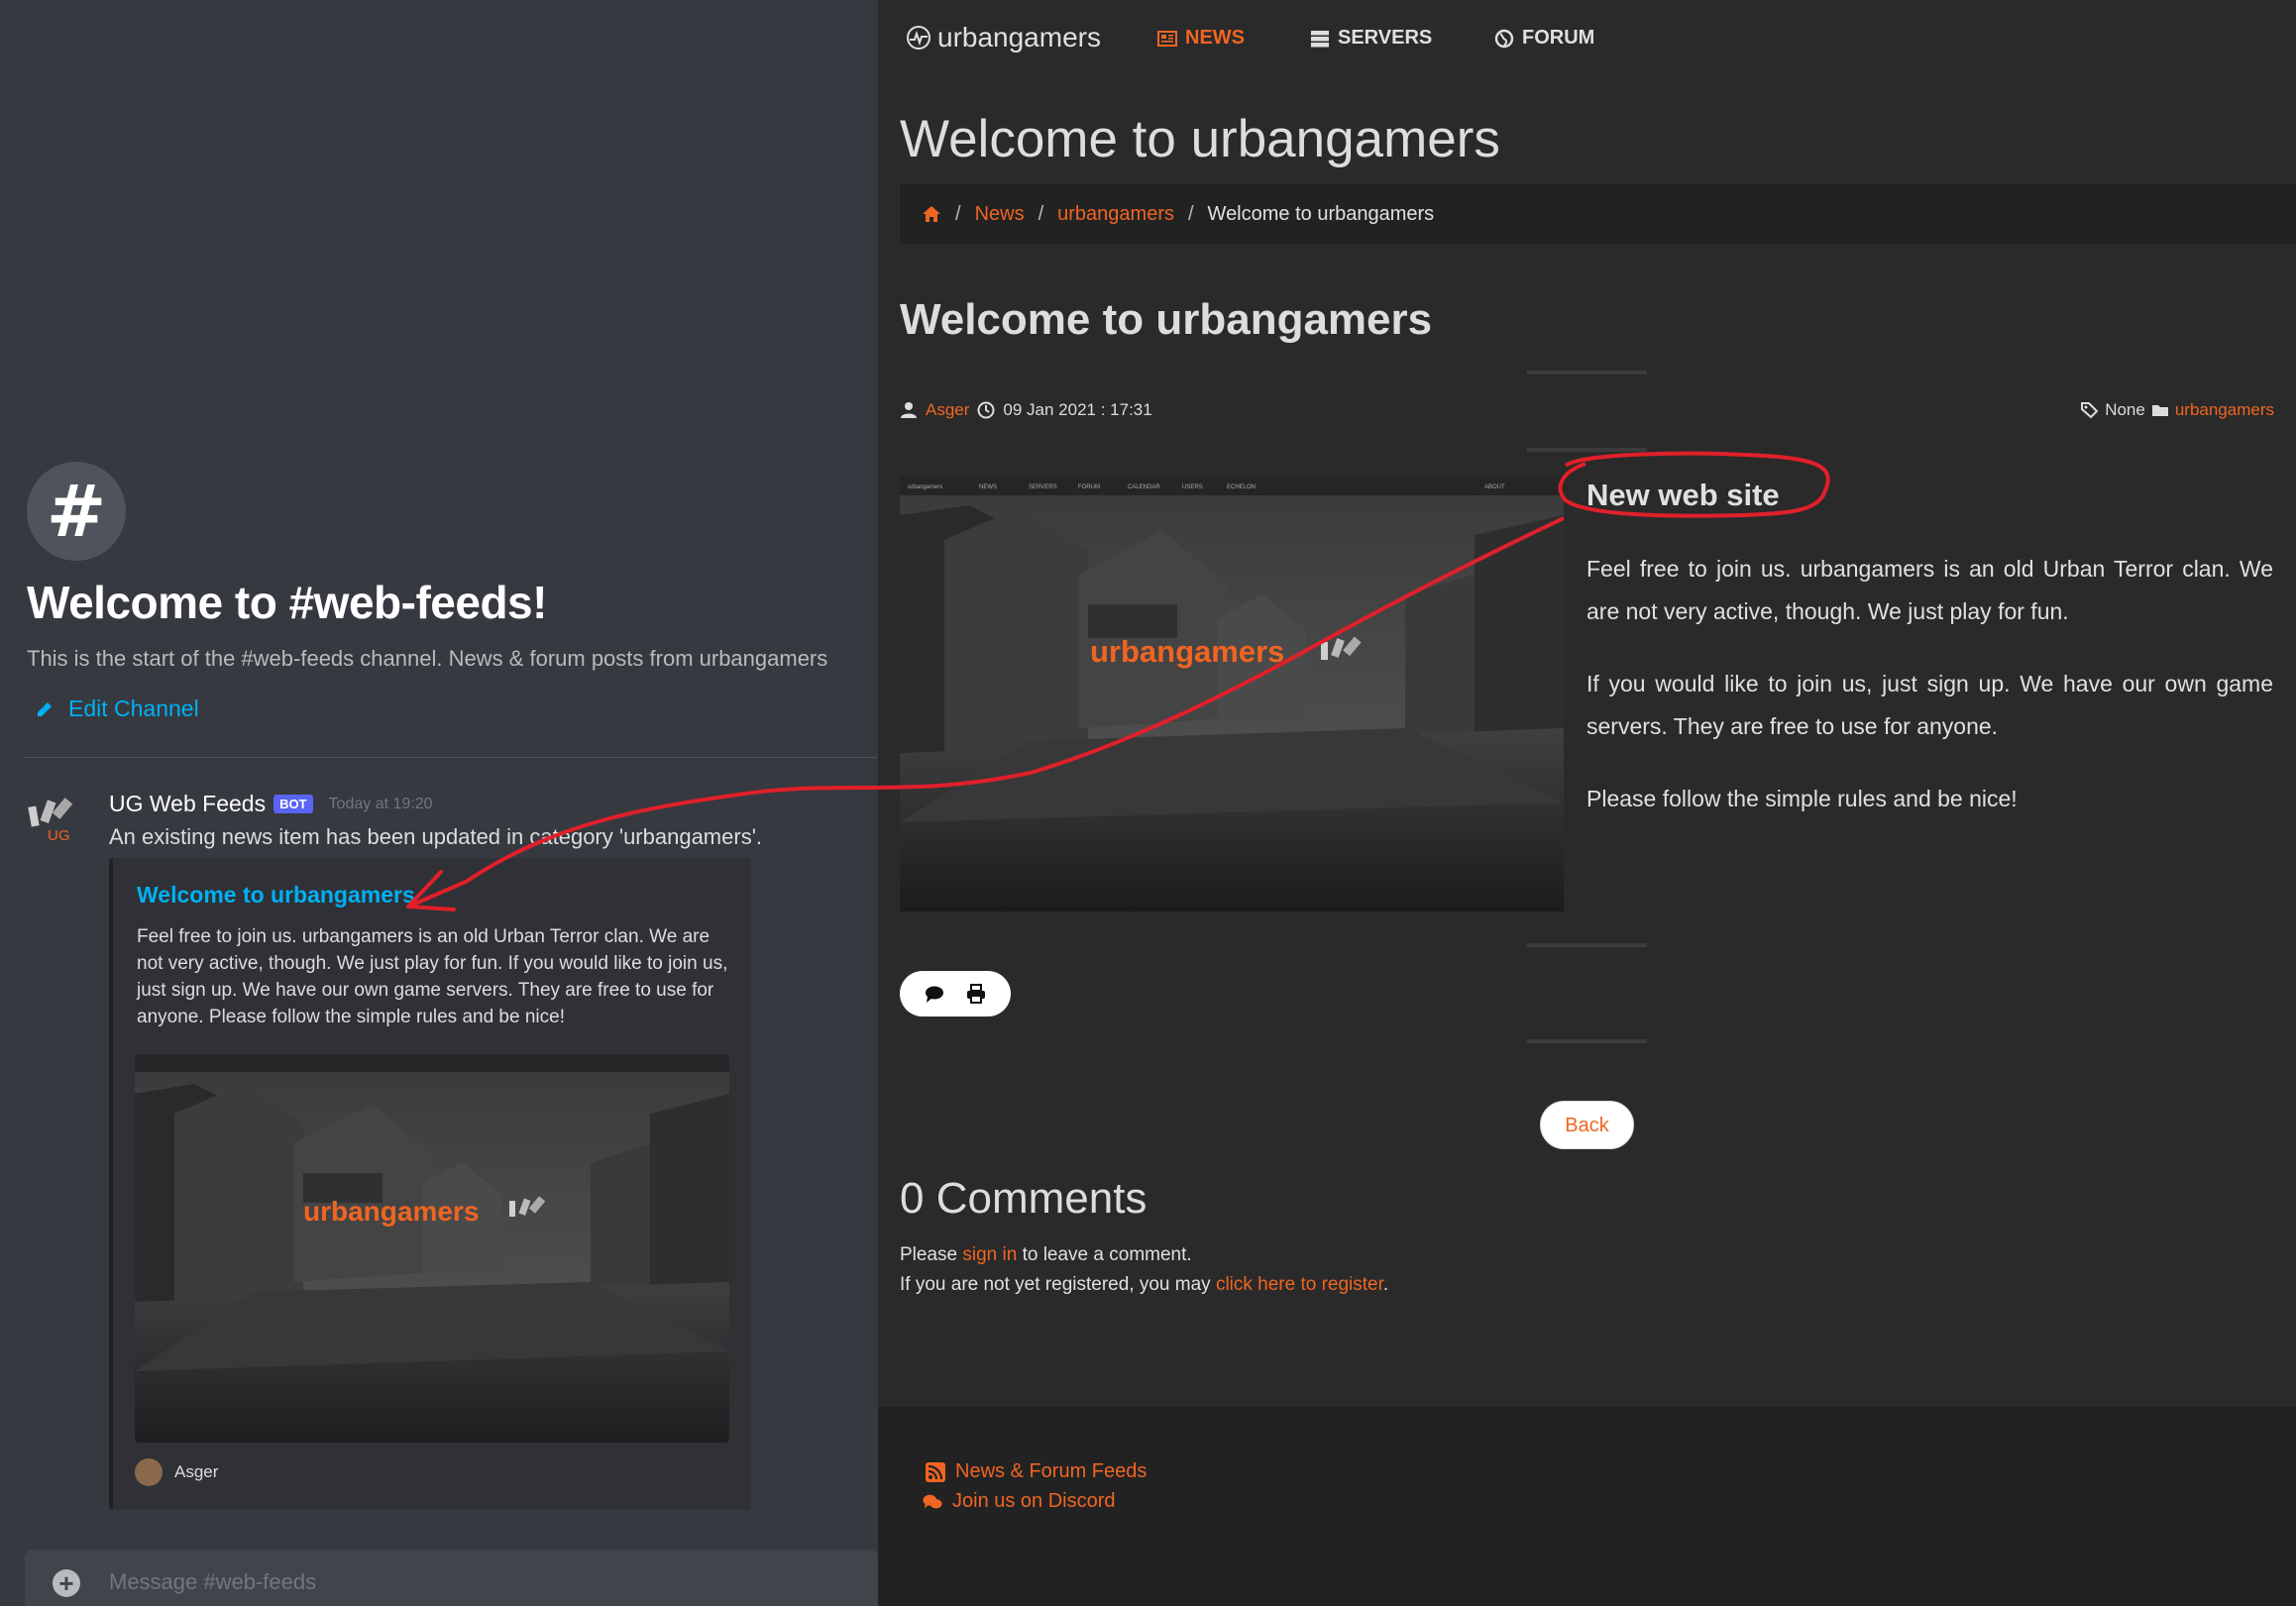 The image size is (2296, 1606). Describe the element at coordinates (1215, 38) in the screenshot. I see `nav-news-label: NEWS` at that location.